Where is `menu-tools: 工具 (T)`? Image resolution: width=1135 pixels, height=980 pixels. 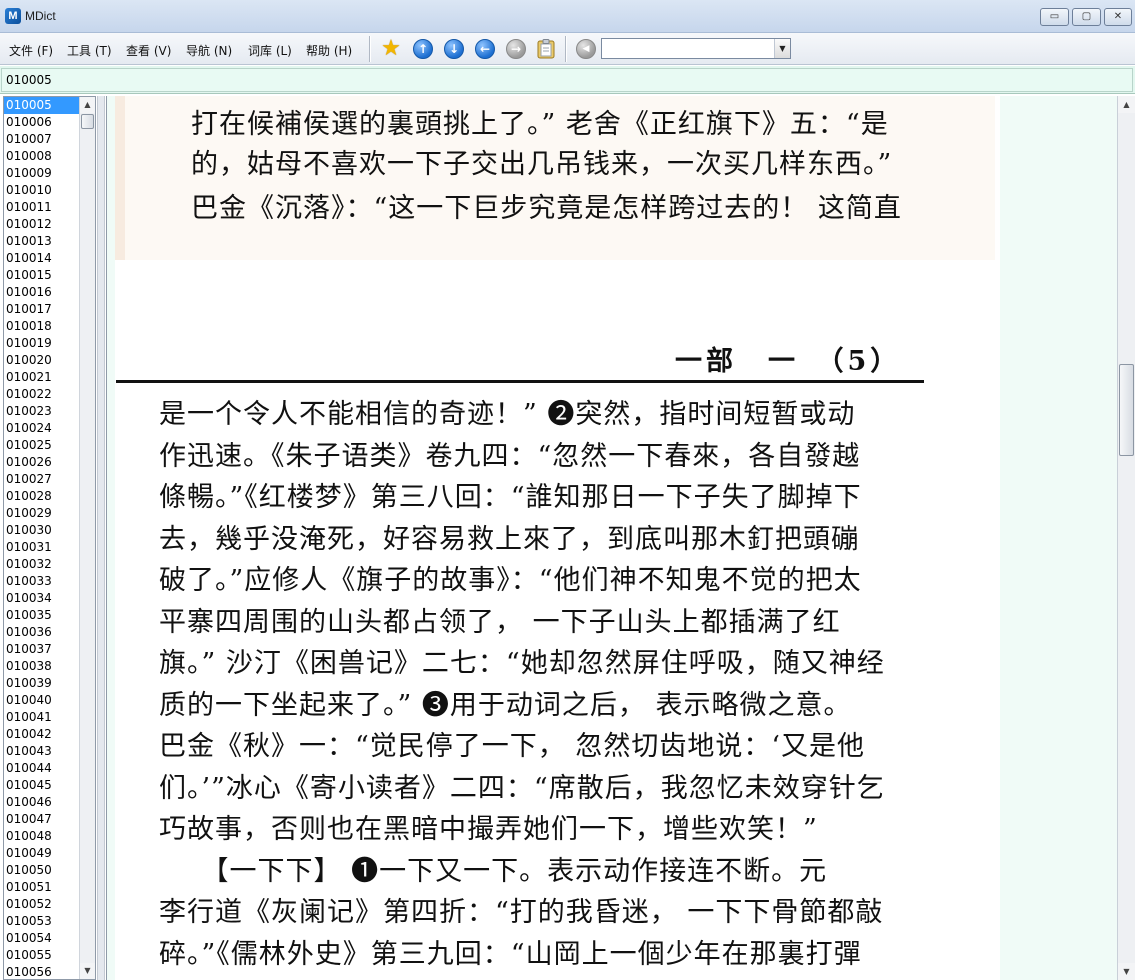 menu-tools: 工具 (T) is located at coordinates (89, 50).